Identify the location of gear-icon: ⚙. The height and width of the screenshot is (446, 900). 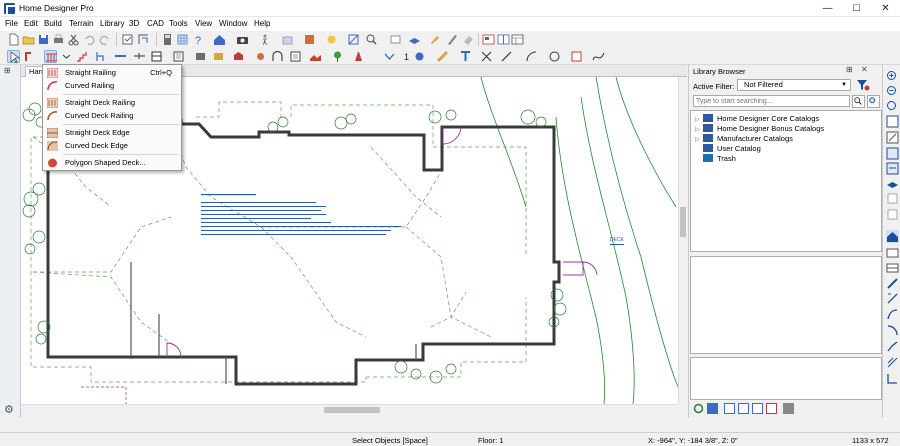
(9, 409).